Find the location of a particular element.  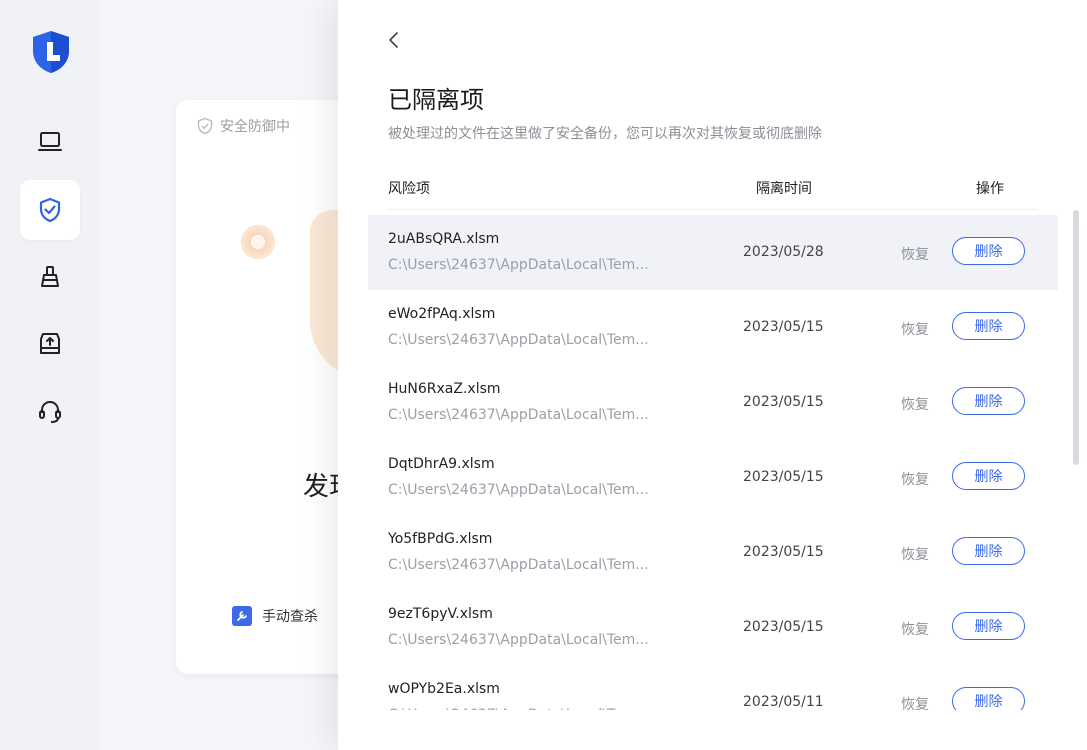

page-subtitle: 被处理过的文件在这里做了安全备份，您可以再次对其恢复或彻底删除 is located at coordinates (605, 134).